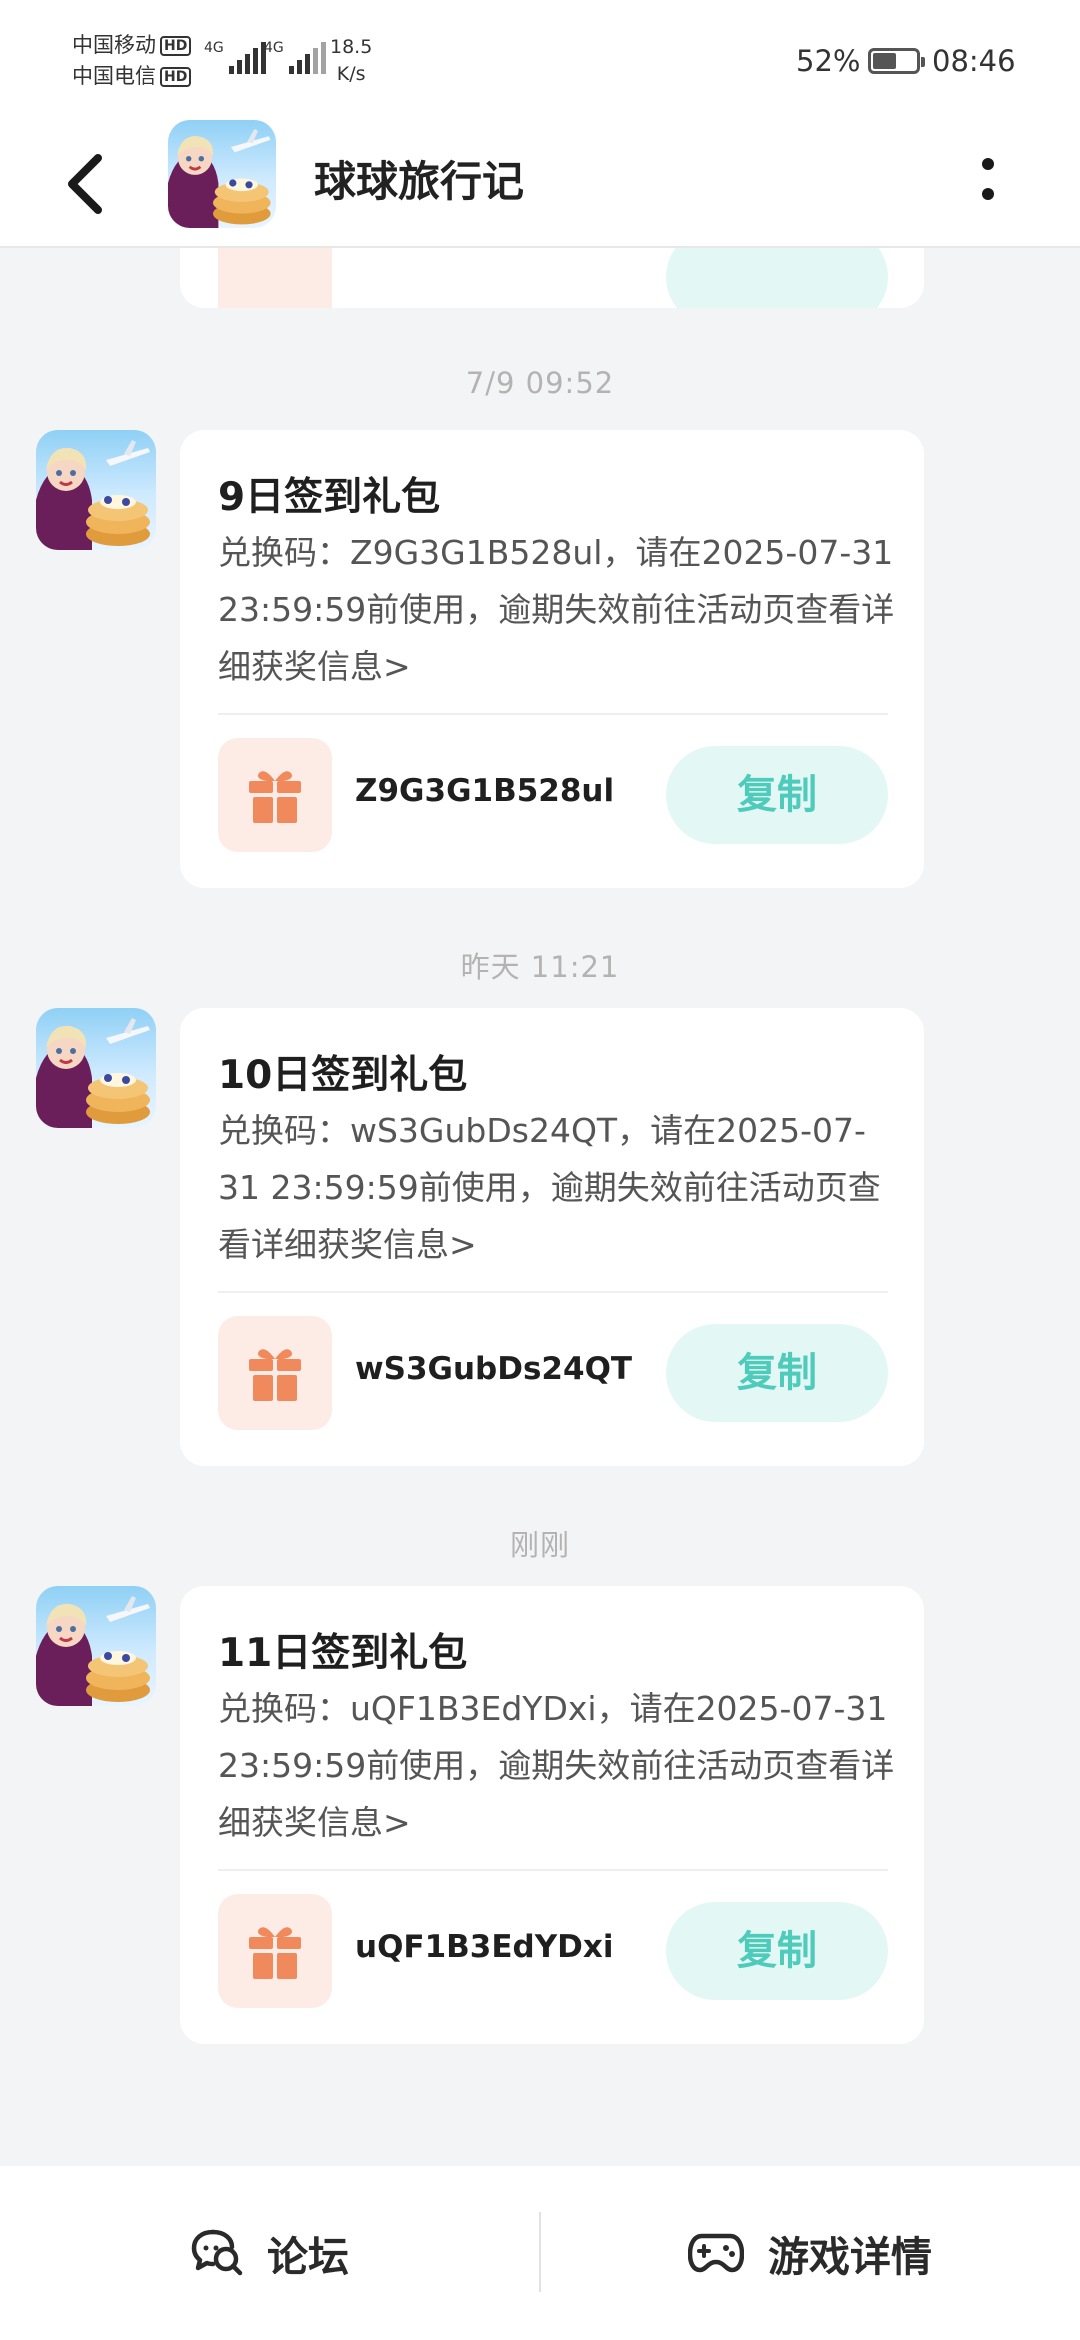  I want to click on gamepad-icon, so click(716, 2253).